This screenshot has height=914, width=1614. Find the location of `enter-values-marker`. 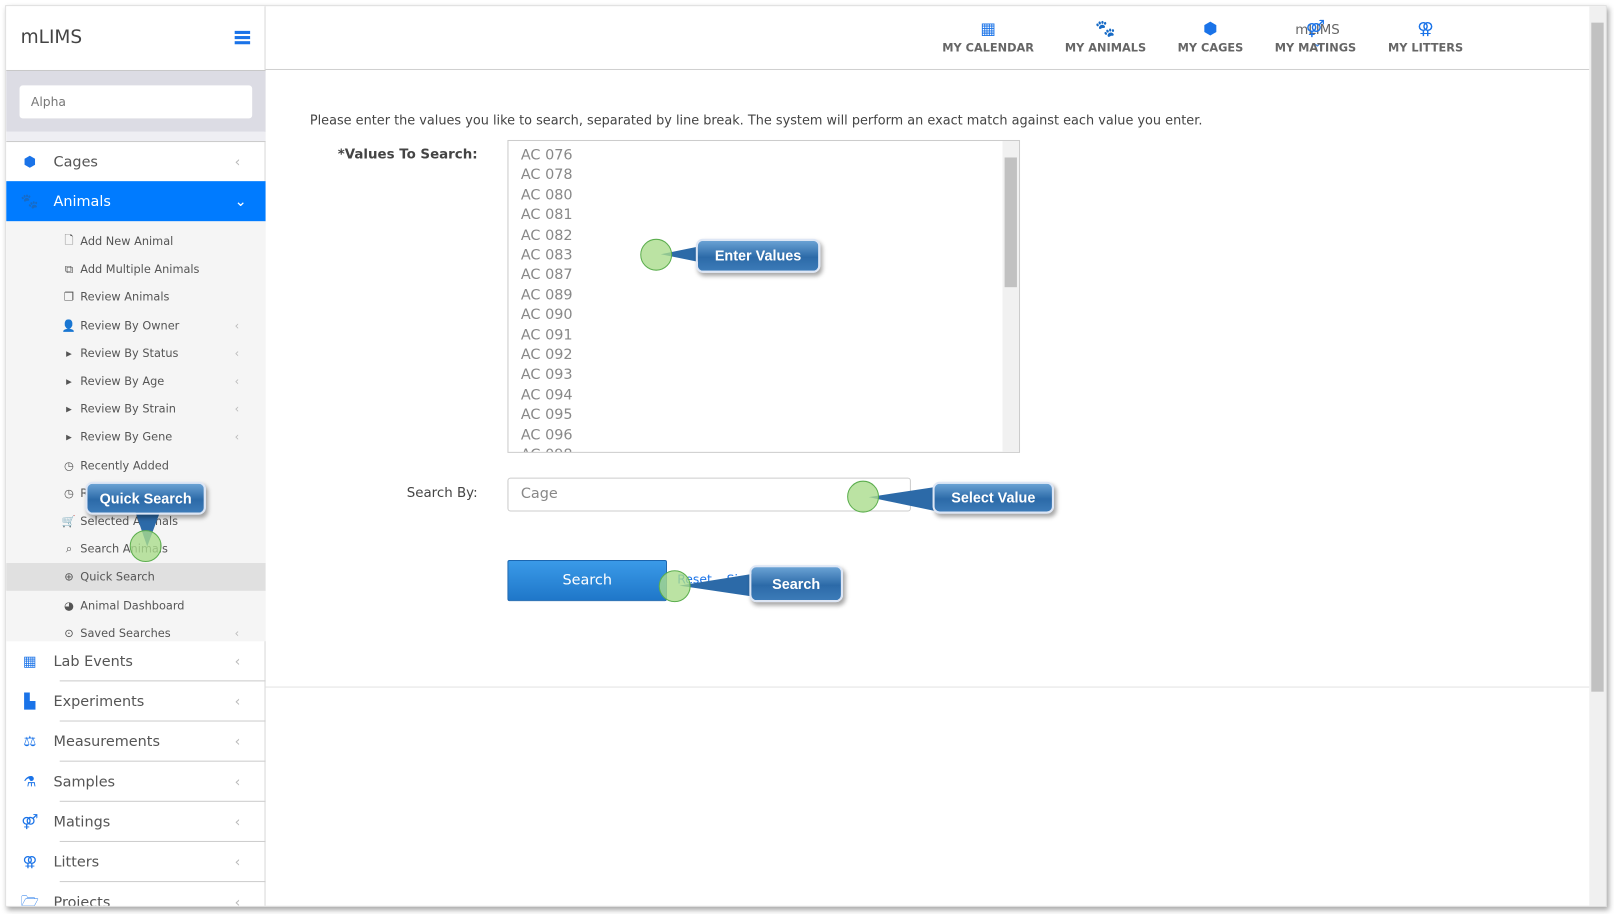

enter-values-marker is located at coordinates (656, 254).